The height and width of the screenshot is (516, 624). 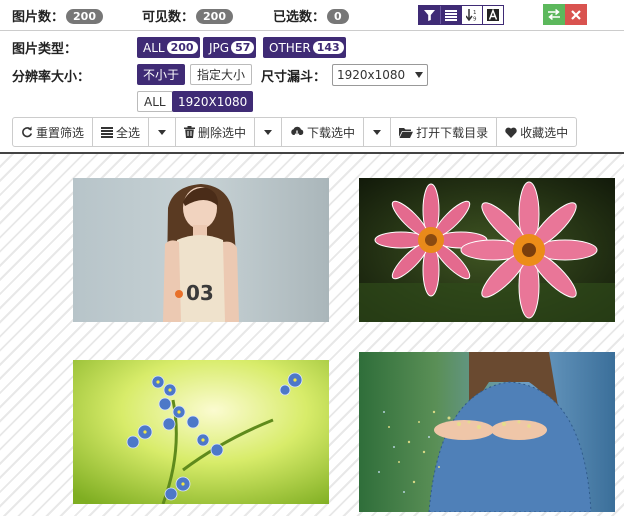 I want to click on size-funnel-label: 尺寸漏斗：, so click(x=294, y=77).